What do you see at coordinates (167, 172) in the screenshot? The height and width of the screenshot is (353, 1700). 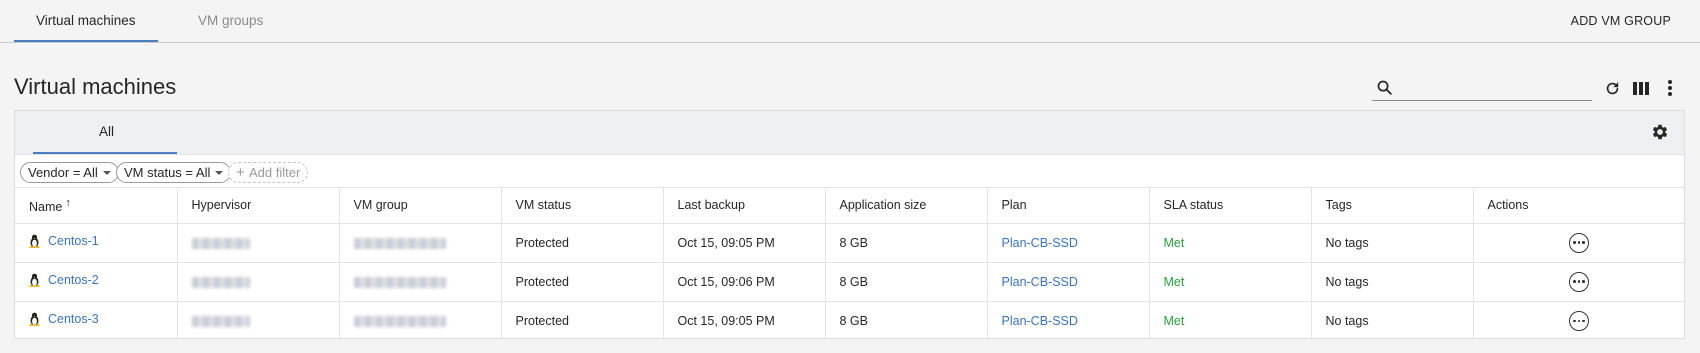 I see `vm-status-filter-label: VM status = All` at bounding box center [167, 172].